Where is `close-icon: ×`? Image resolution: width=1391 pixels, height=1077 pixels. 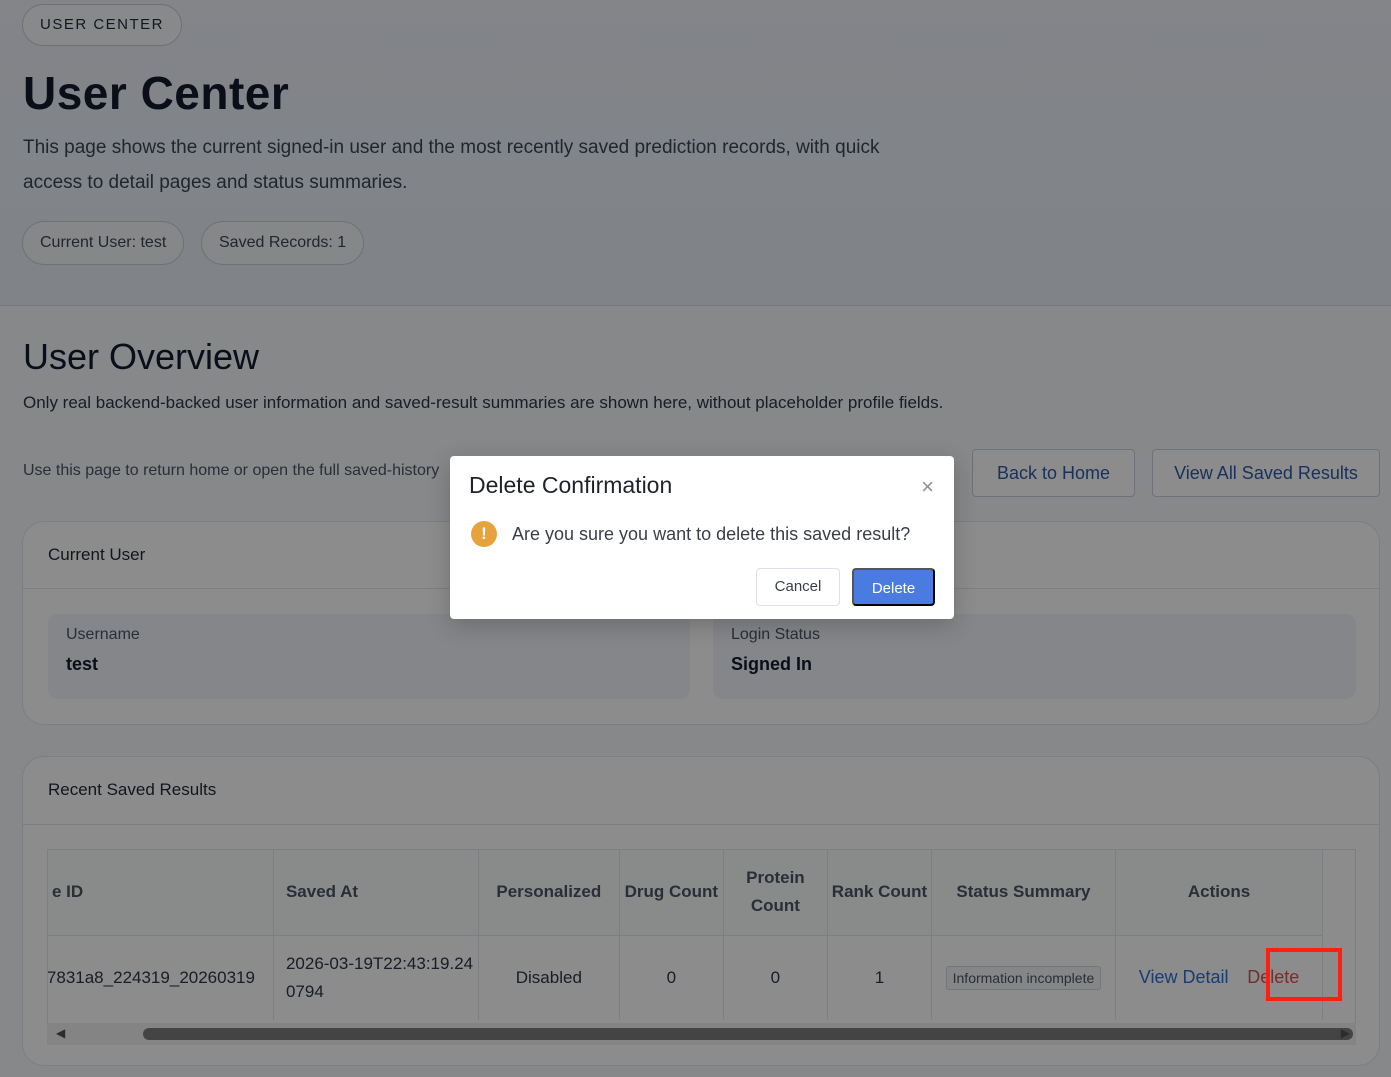 close-icon: × is located at coordinates (927, 487).